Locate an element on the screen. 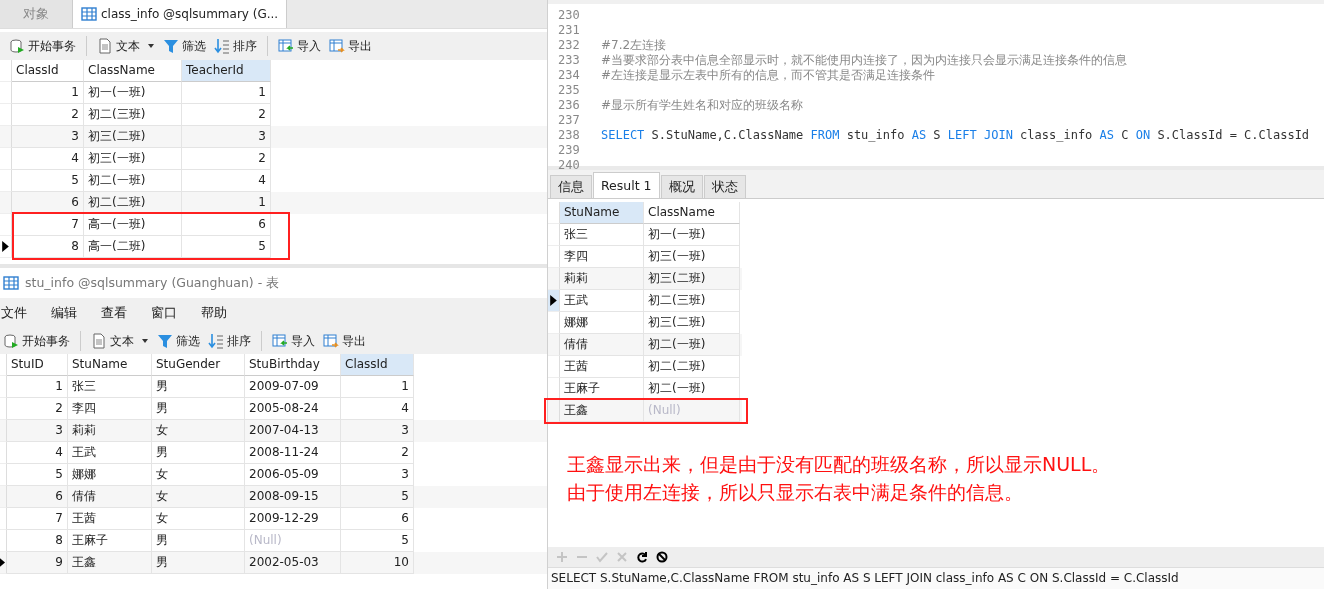 The image size is (1324, 589). table-cell: 10 is located at coordinates (377, 563).